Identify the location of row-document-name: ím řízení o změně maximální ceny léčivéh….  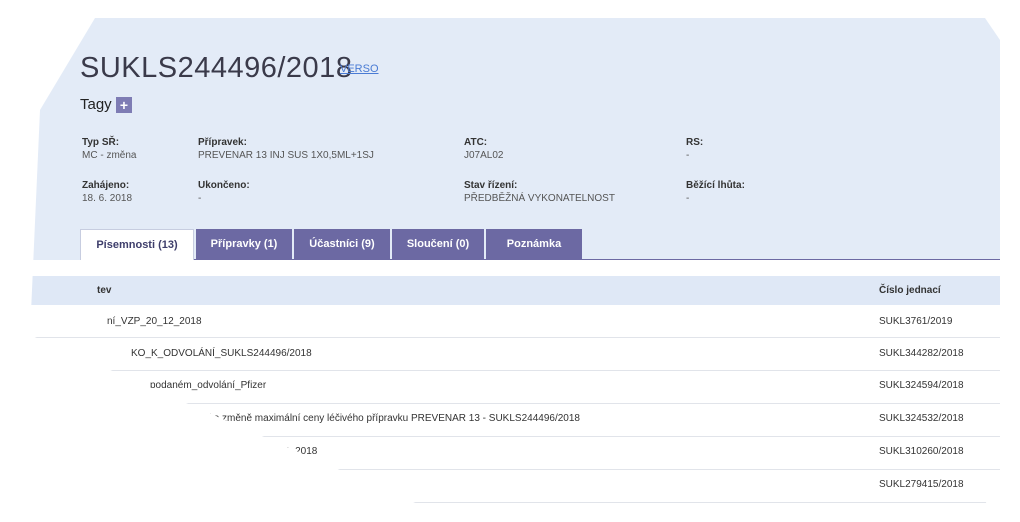
(376, 419).